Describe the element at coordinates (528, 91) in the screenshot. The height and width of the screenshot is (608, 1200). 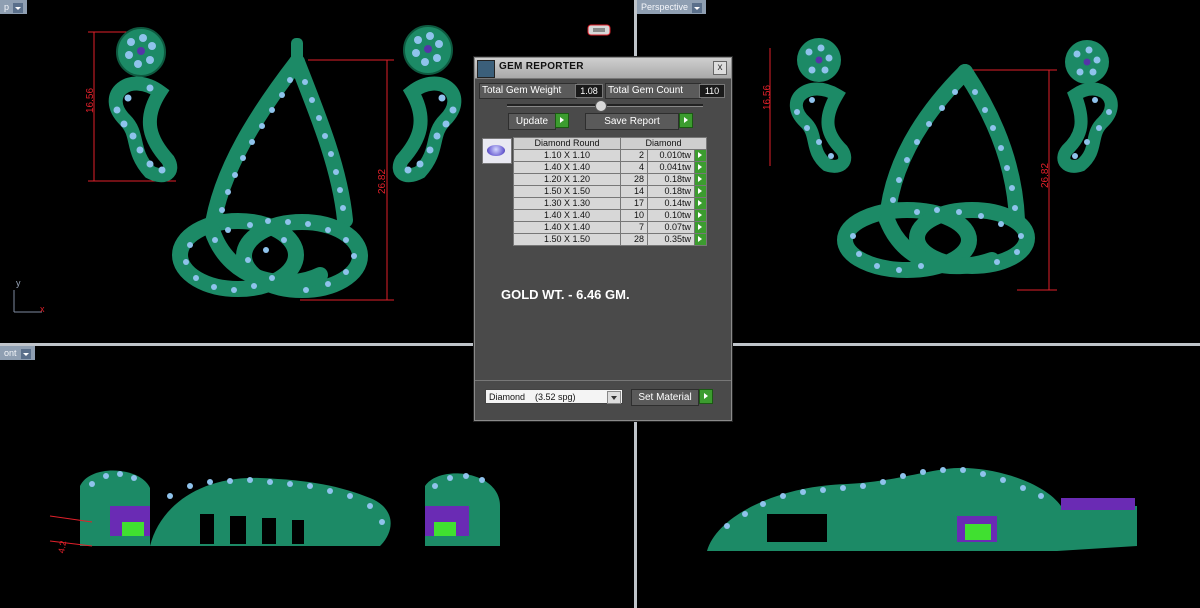
I see `total-gem-weight-label: Total Gem Weight` at that location.